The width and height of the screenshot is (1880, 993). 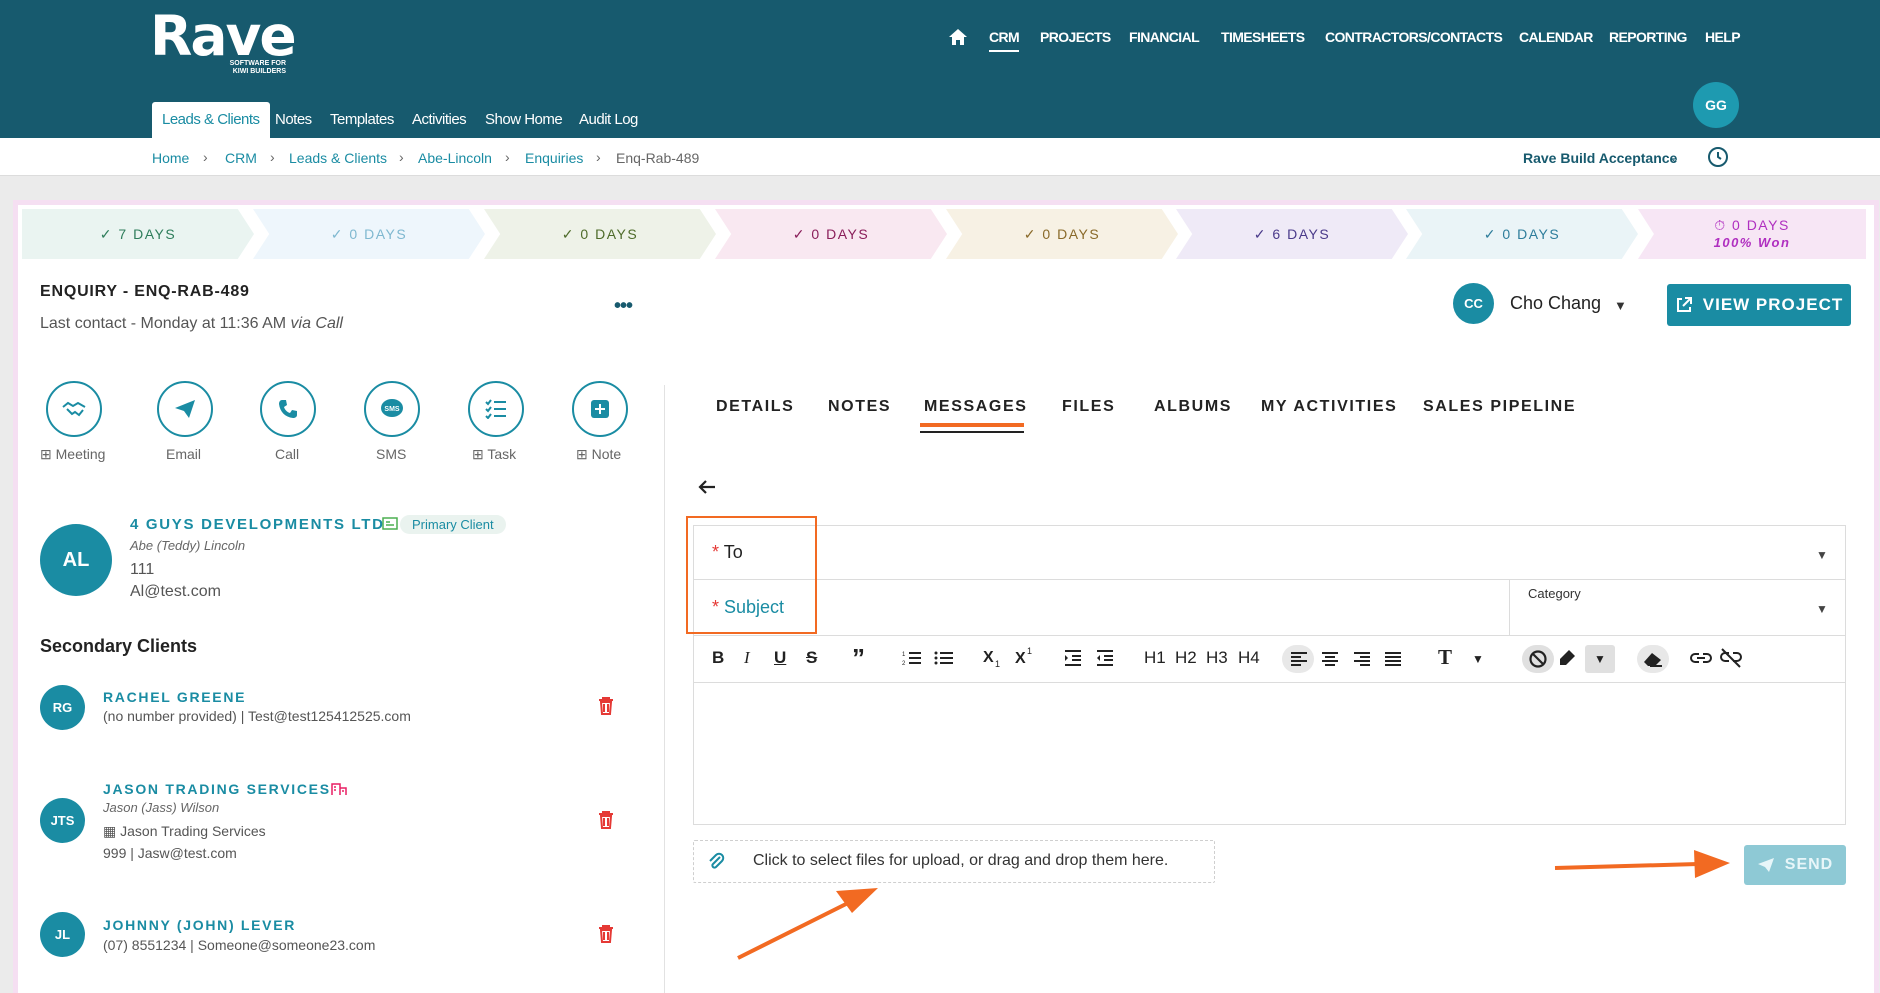 I want to click on secondary-client-name: JASON TRADING SERVICES, so click(x=217, y=789).